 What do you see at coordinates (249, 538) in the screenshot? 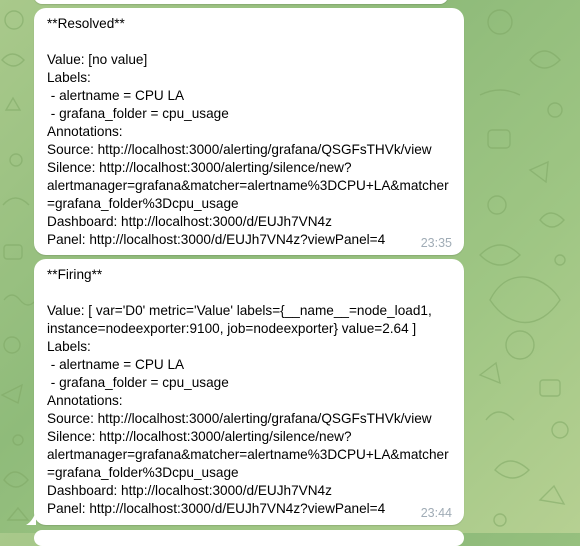
I see `next-message-bubble` at bounding box center [249, 538].